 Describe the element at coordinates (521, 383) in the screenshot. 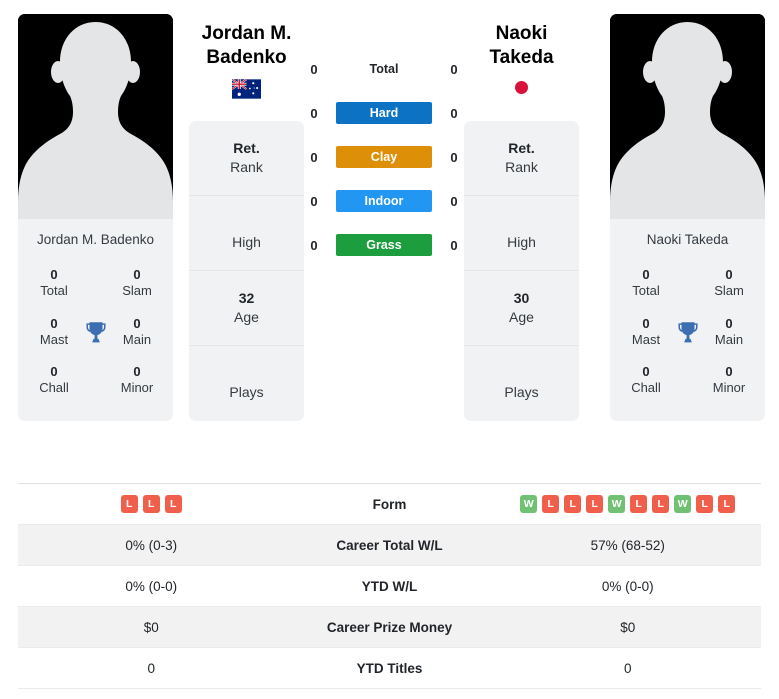

I see `right-info-plays: Plays` at that location.